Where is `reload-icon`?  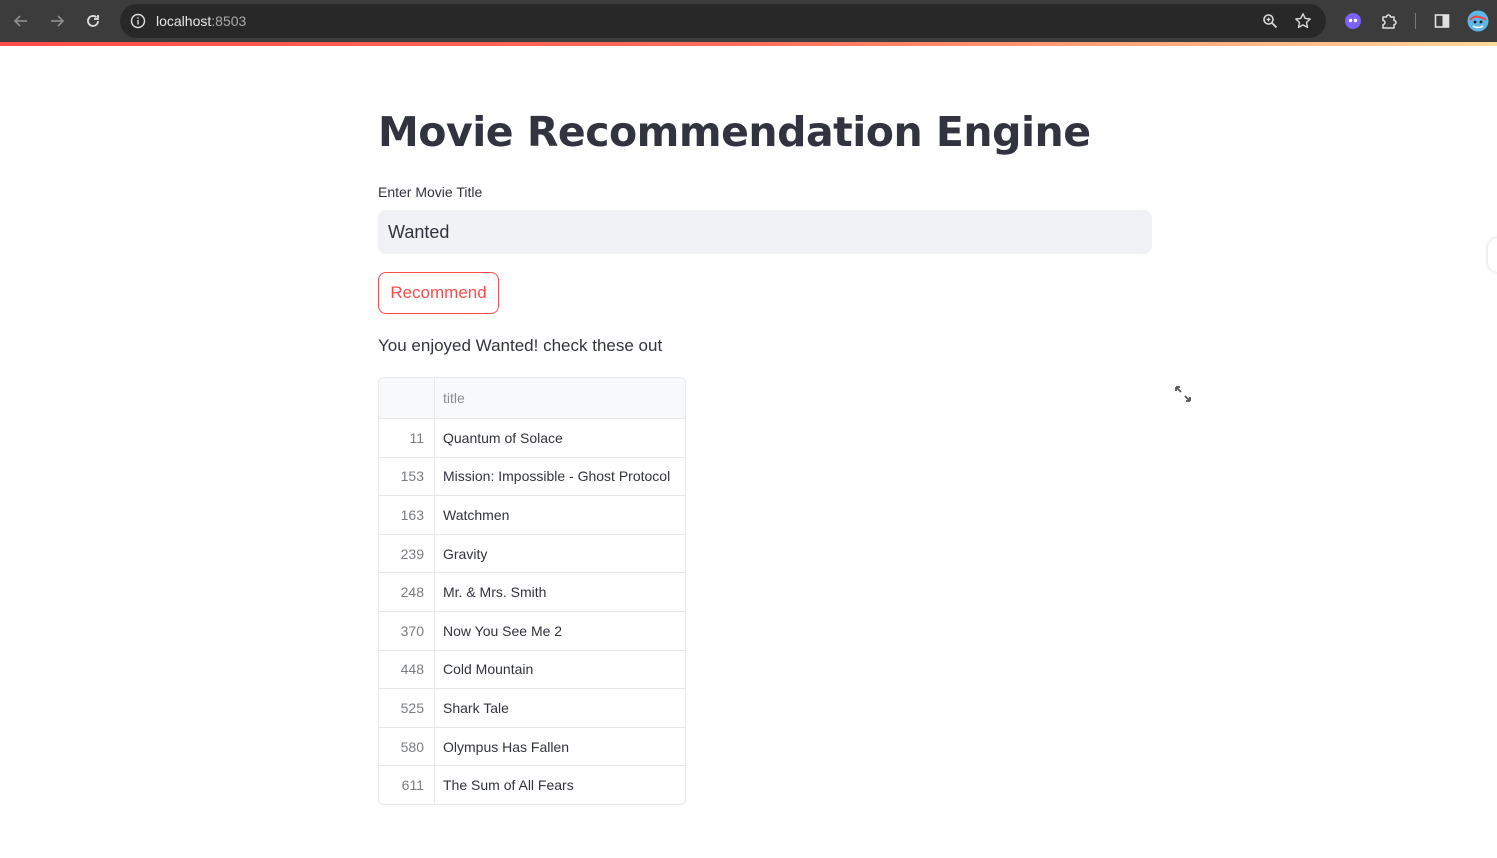 reload-icon is located at coordinates (93, 21).